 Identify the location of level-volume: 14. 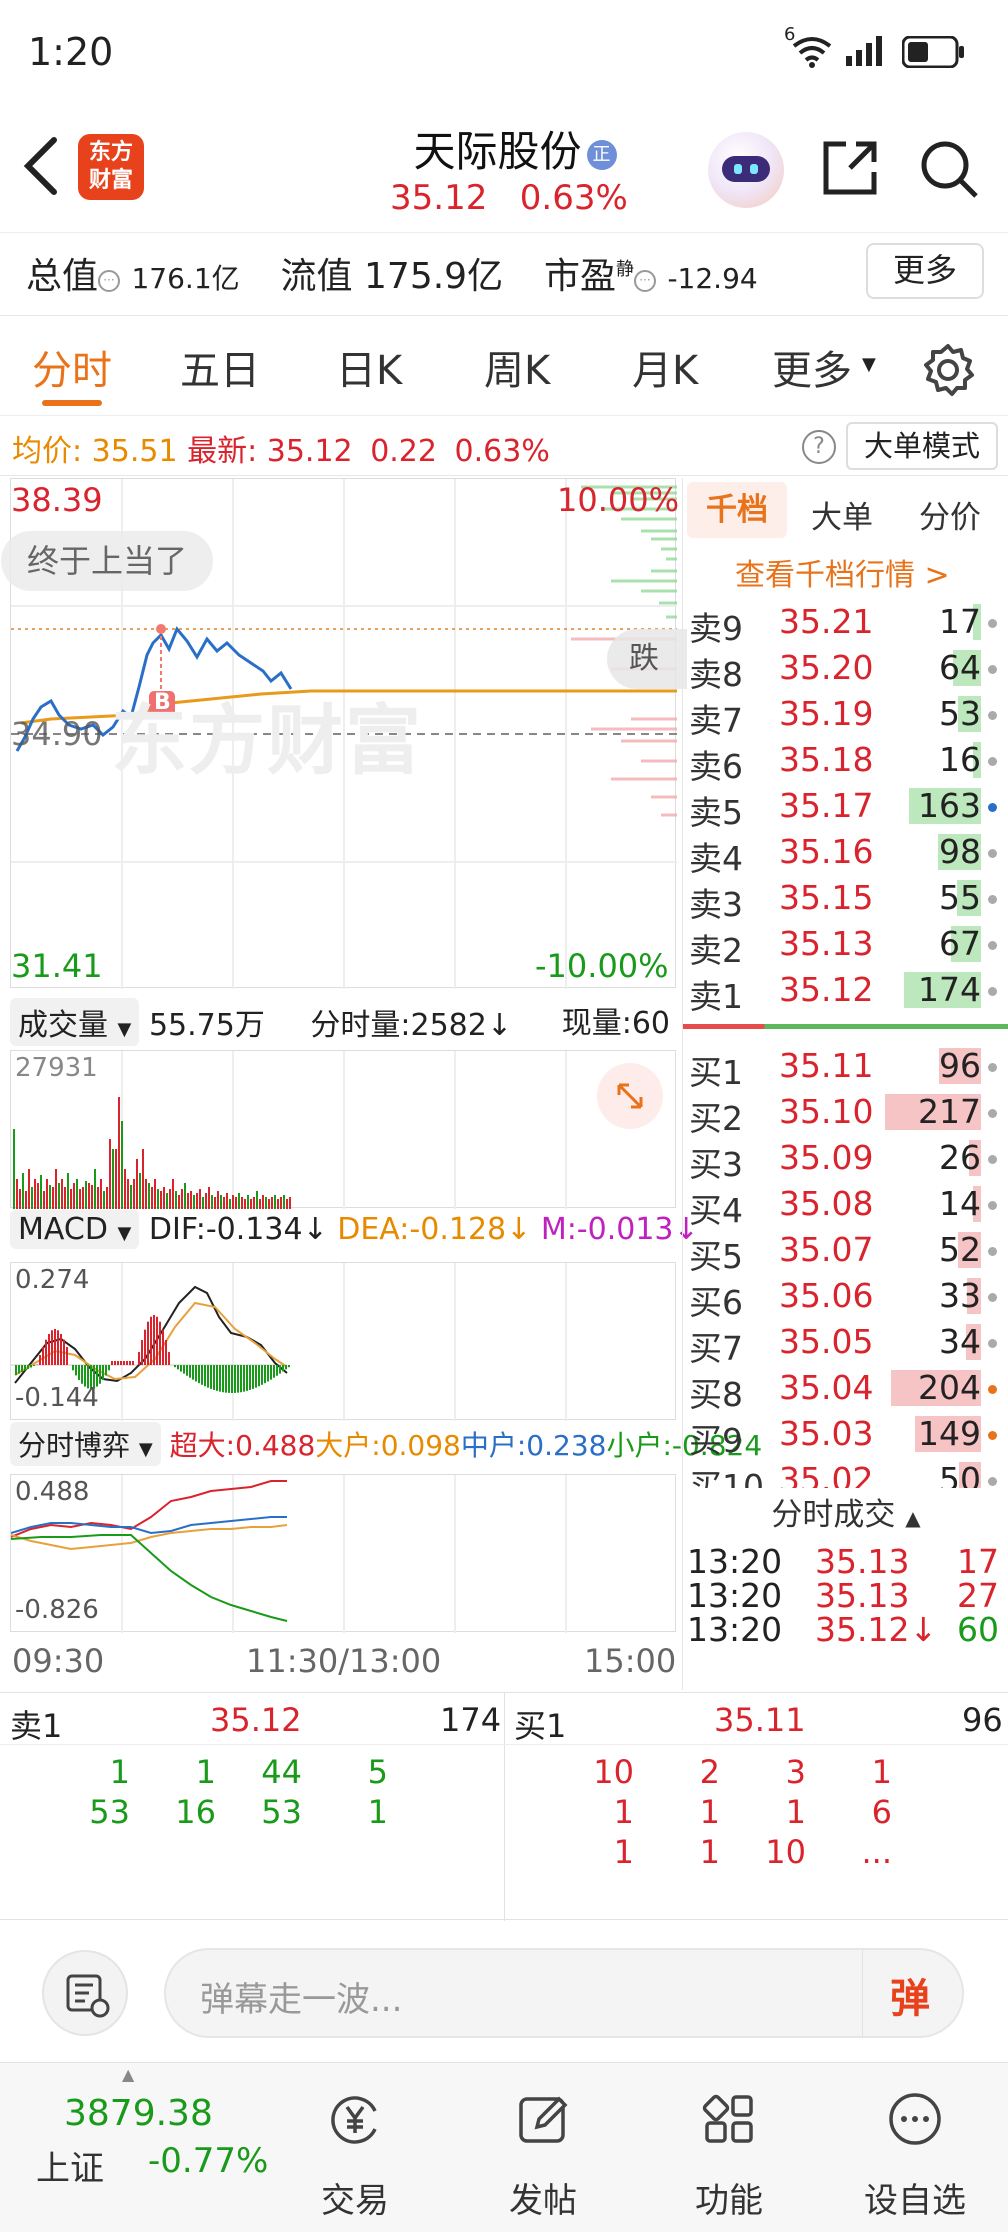
(960, 1203).